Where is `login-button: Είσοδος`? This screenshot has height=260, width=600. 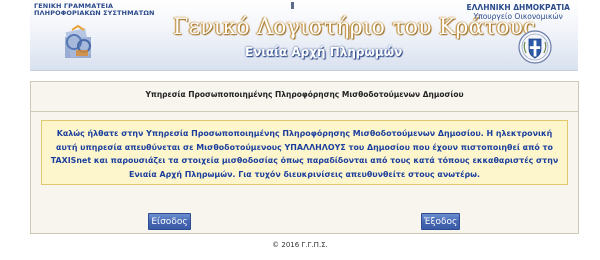 login-button: Είσοδος is located at coordinates (169, 221).